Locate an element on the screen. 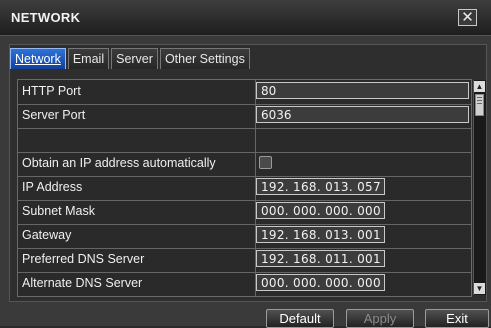 The height and width of the screenshot is (328, 491). row-ip-address: IP Address 192. 168. 013. 057 is located at coordinates (244, 188).